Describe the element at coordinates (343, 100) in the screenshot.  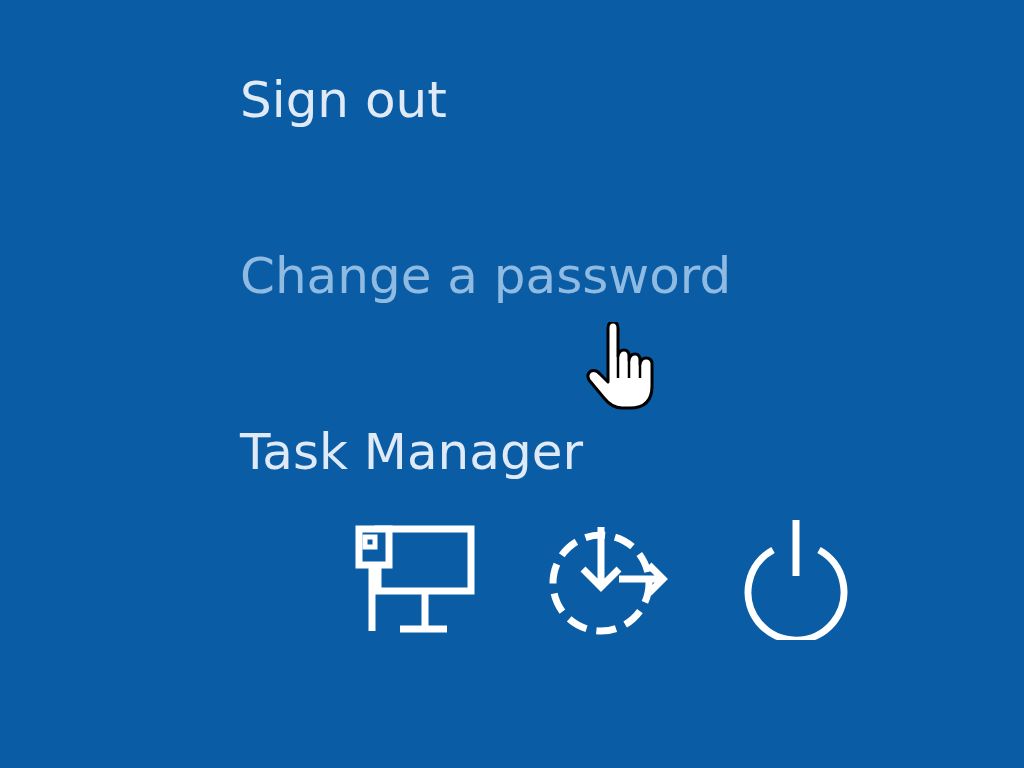
I see `menu-link: Sign out` at that location.